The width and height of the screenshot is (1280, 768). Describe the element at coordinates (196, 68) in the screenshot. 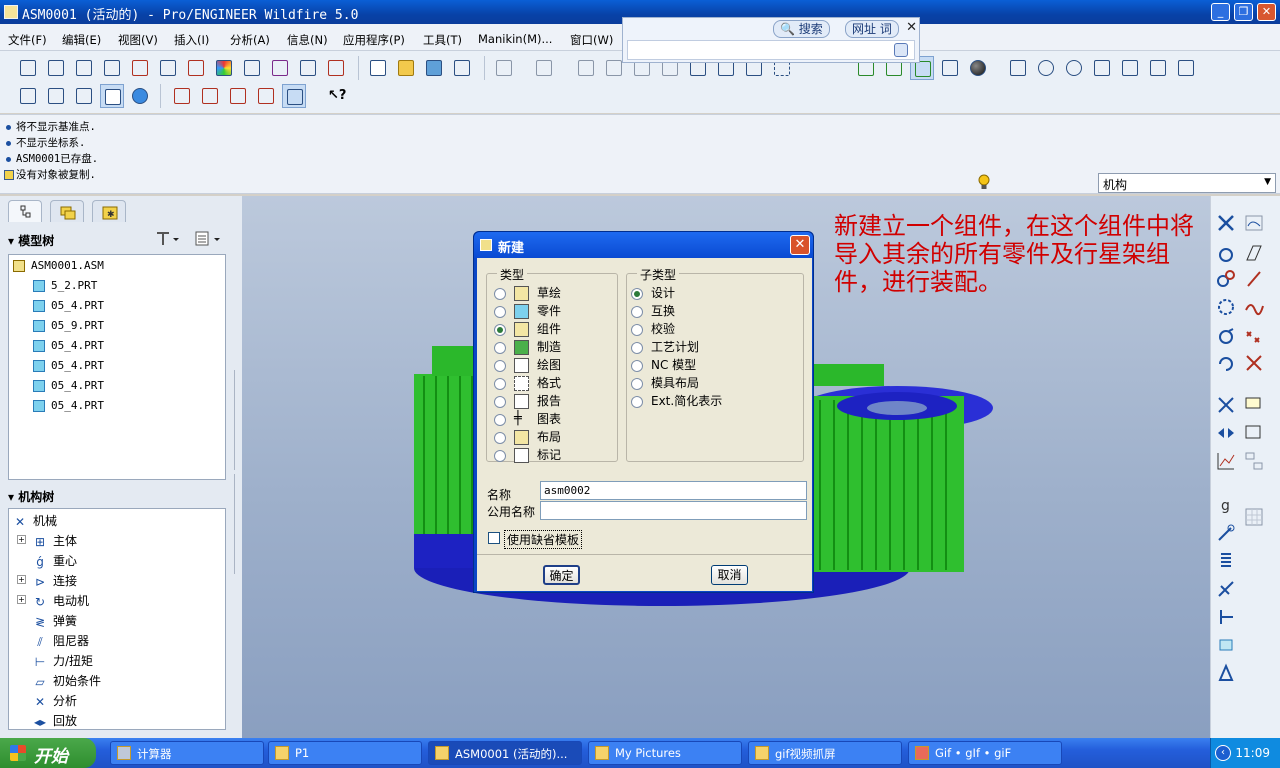

I see `wave-icon` at that location.